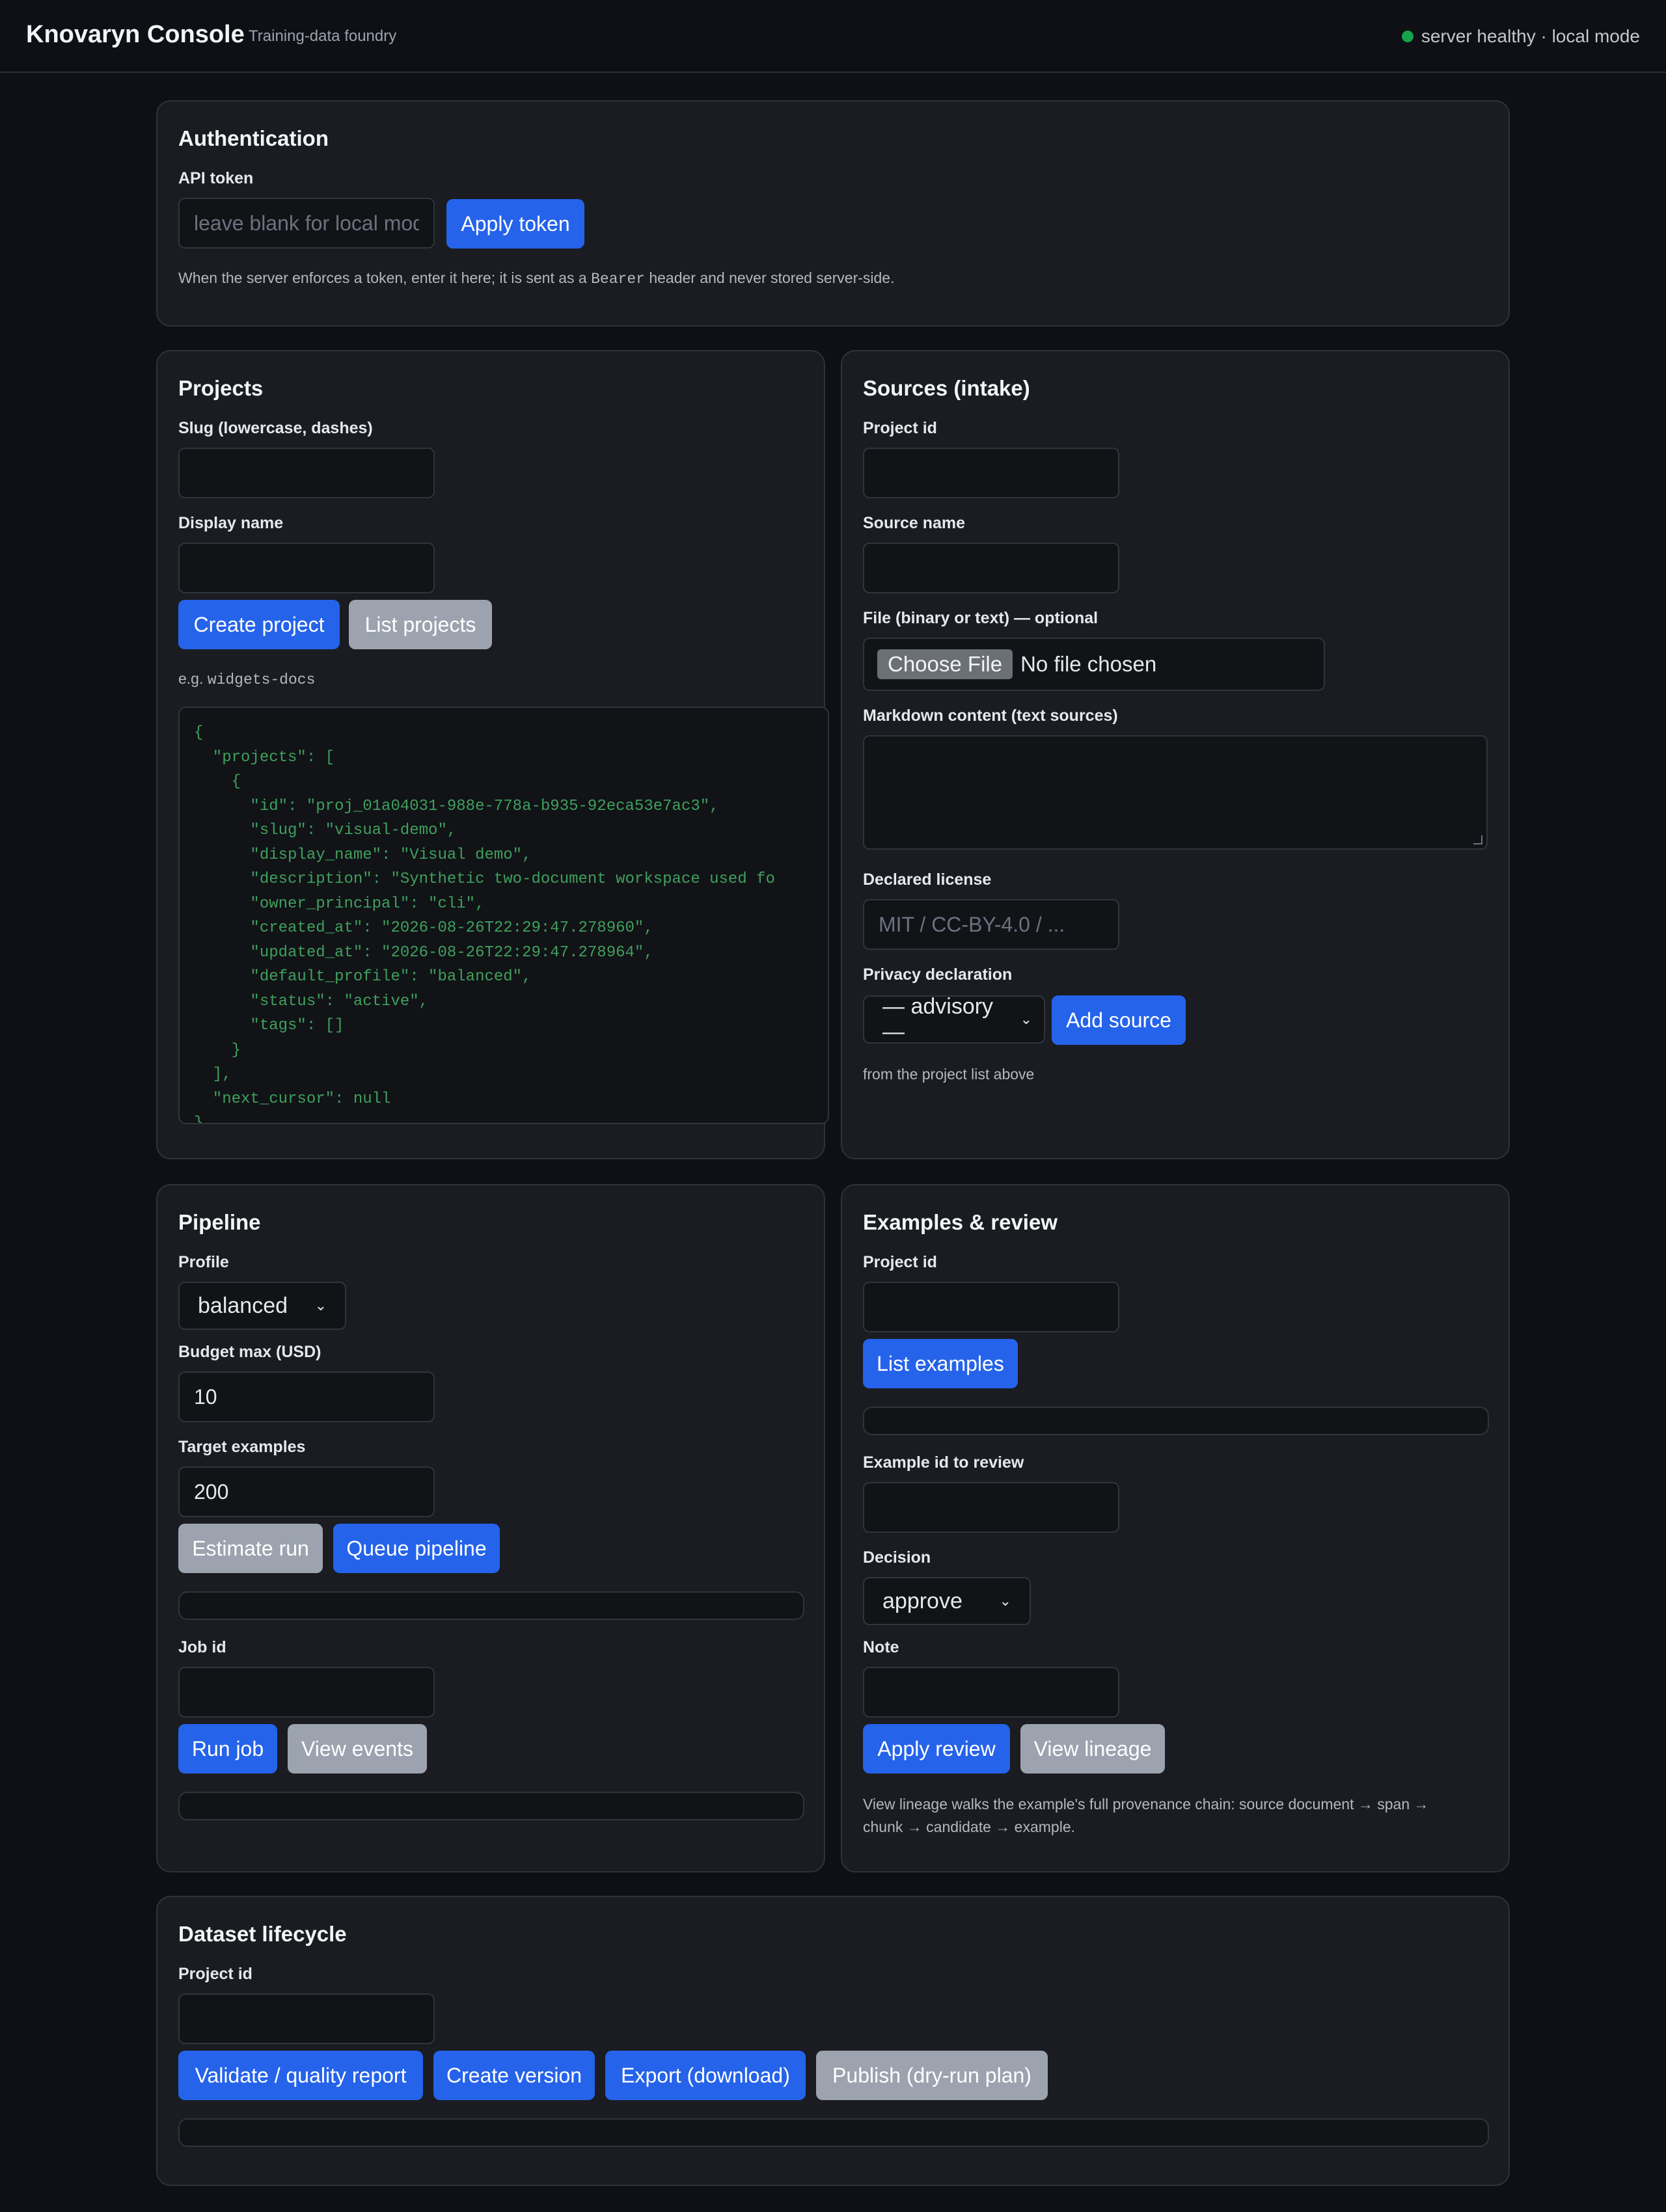 The image size is (1666, 2212). What do you see at coordinates (491, 1806) in the screenshot?
I see `job-output` at bounding box center [491, 1806].